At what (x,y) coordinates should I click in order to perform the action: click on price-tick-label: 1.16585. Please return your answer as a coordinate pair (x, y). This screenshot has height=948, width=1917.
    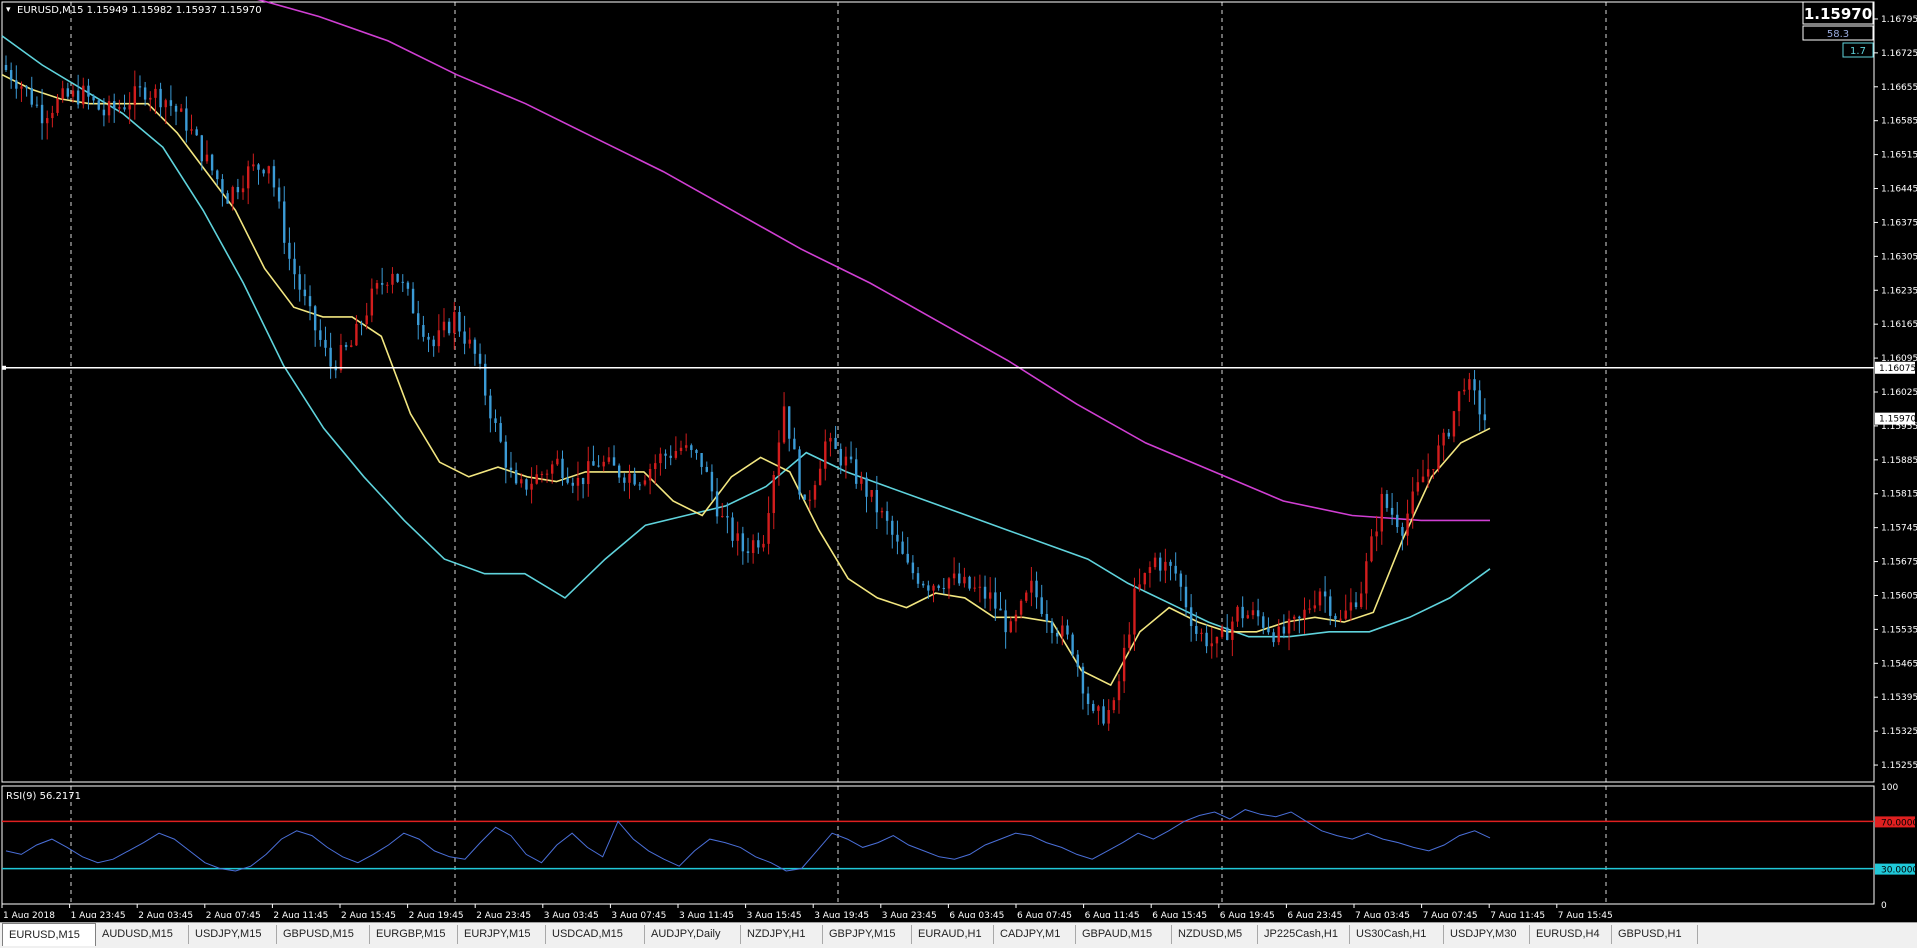
    Looking at the image, I should click on (1899, 122).